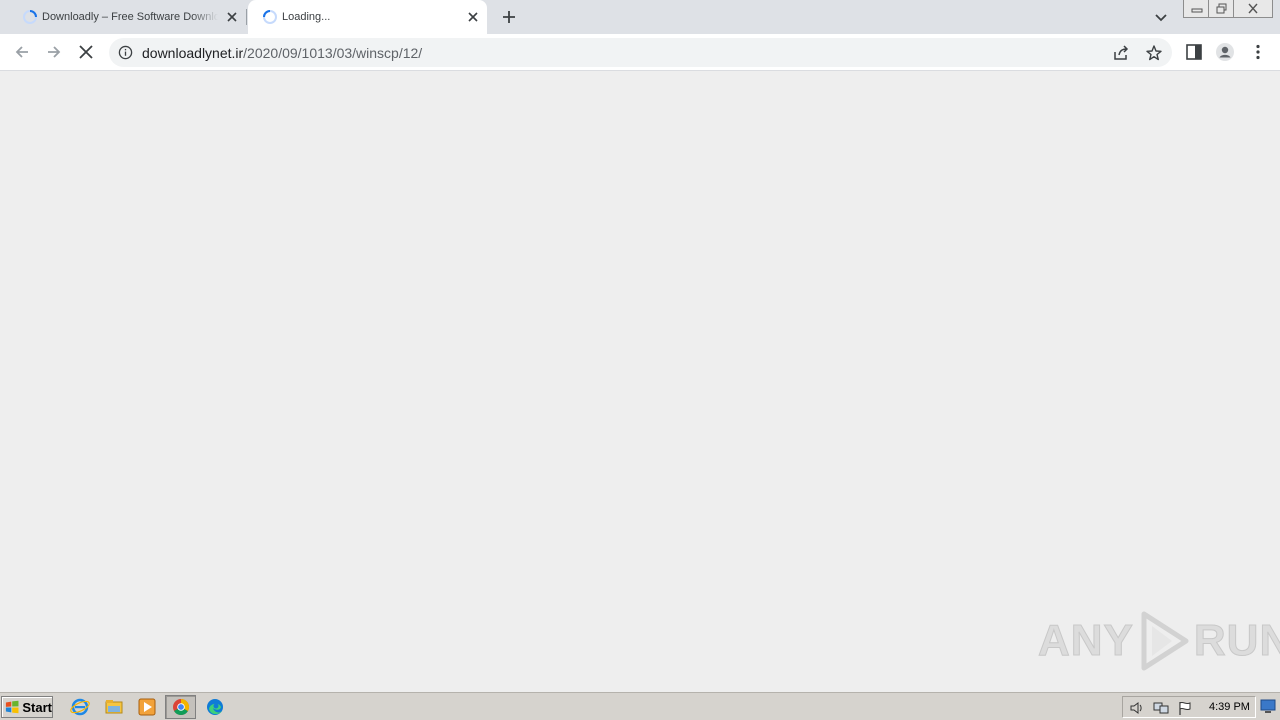 This screenshot has height=720, width=1280. I want to click on minimize-icon, so click(1197, 10).